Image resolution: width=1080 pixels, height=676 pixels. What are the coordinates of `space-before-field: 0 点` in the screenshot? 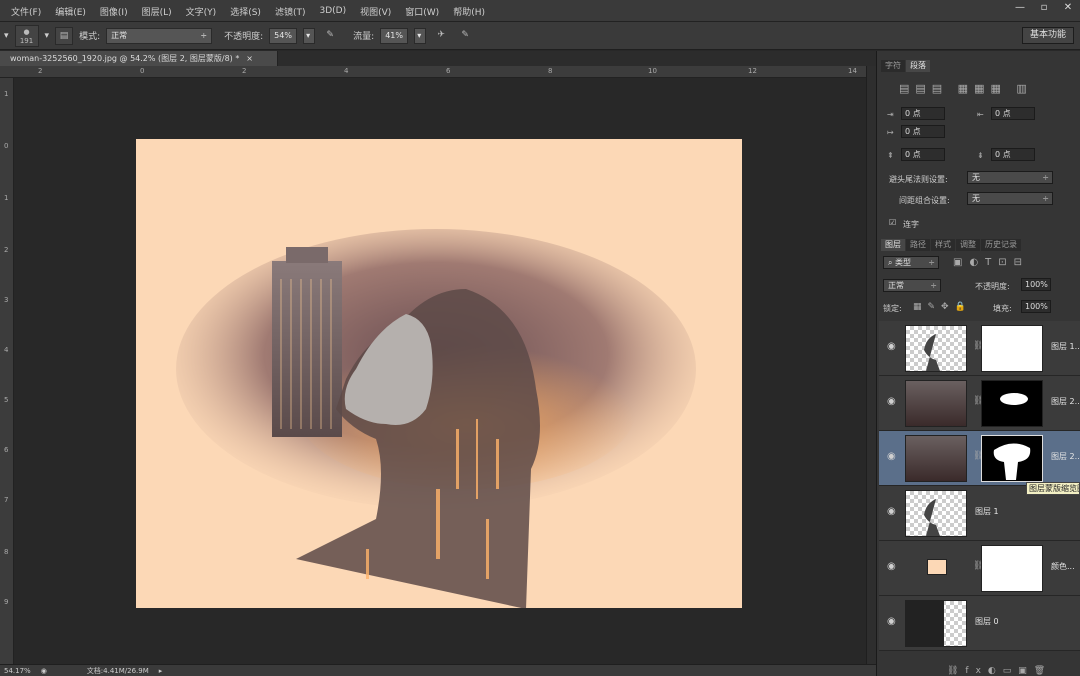 It's located at (923, 154).